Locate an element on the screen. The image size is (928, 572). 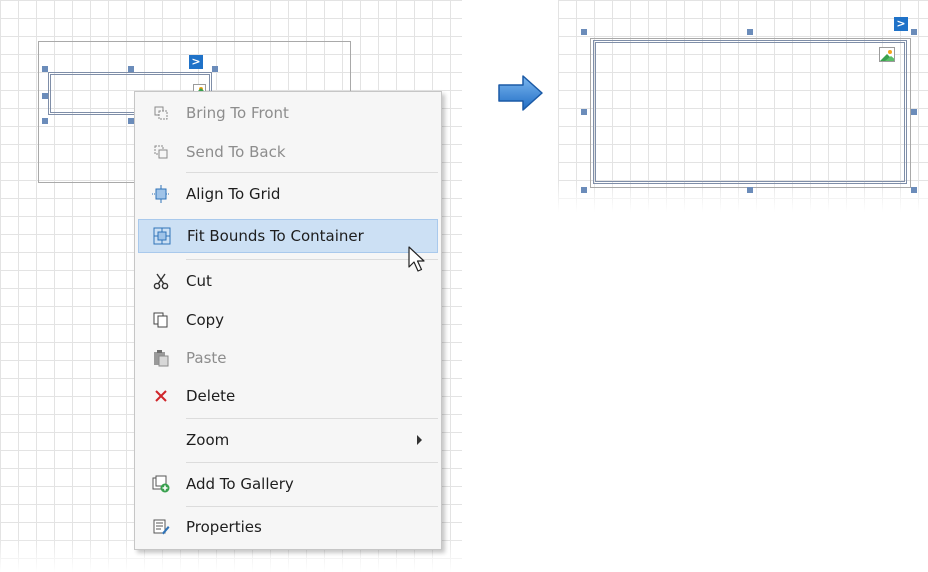
menu-item-label: Add To Gallery is located at coordinates (240, 484).